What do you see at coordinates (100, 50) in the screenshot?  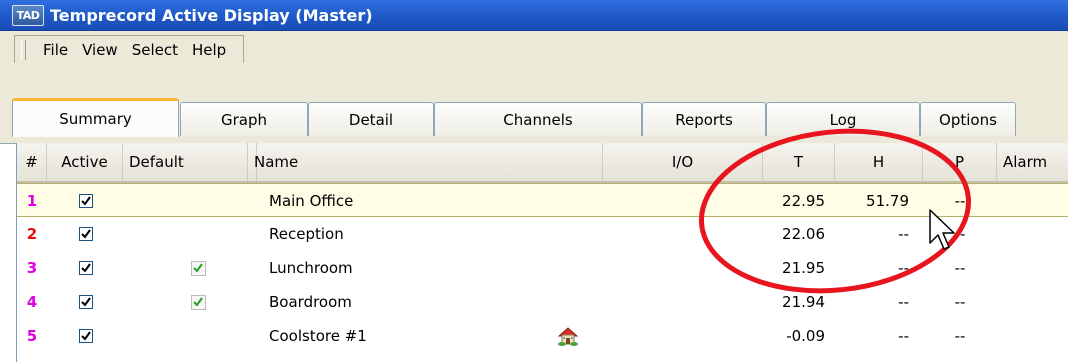 I see `menu-view: View` at bounding box center [100, 50].